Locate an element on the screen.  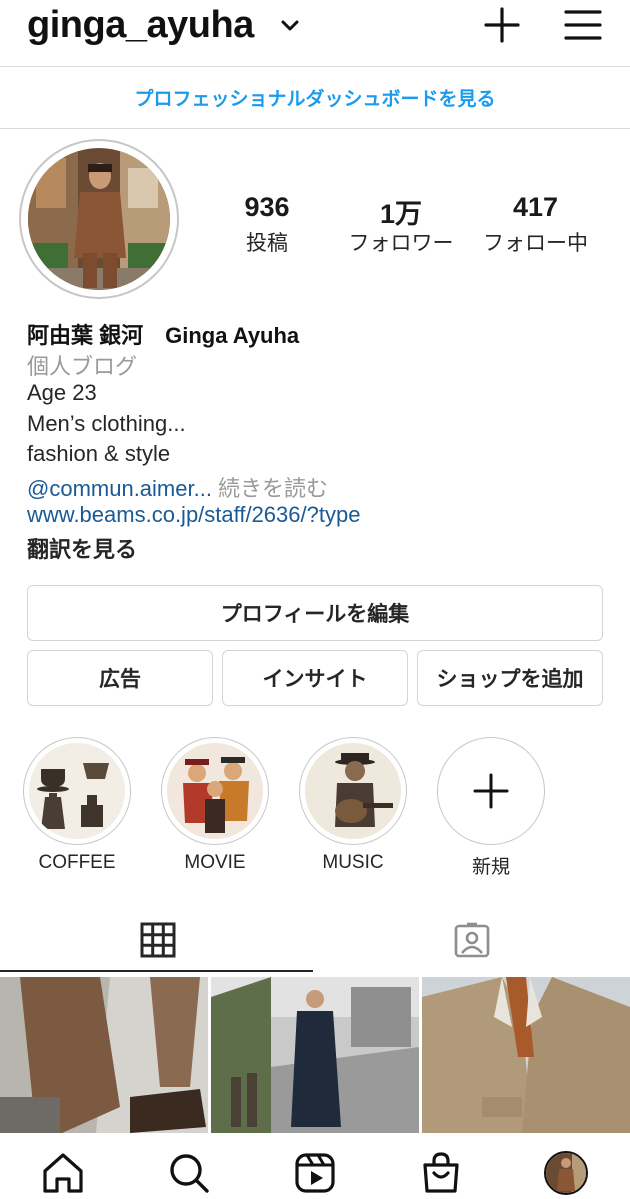
edit-profile-button: プロフィールを編集 is located at coordinates (315, 613).